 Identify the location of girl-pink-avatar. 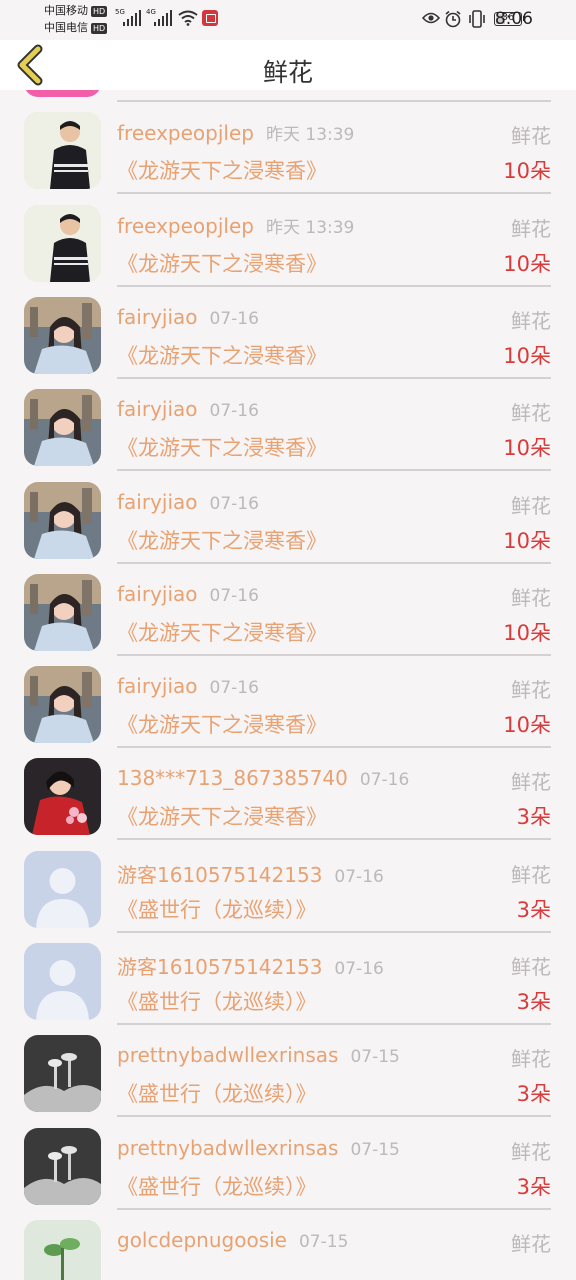
(62, 93).